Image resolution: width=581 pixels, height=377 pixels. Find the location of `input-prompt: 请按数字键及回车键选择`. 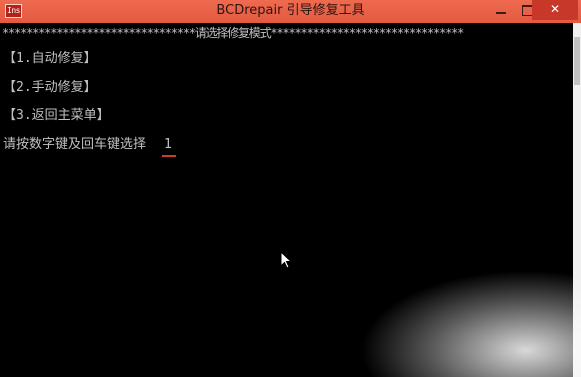

input-prompt: 请按数字键及回车键选择 is located at coordinates (75, 144).